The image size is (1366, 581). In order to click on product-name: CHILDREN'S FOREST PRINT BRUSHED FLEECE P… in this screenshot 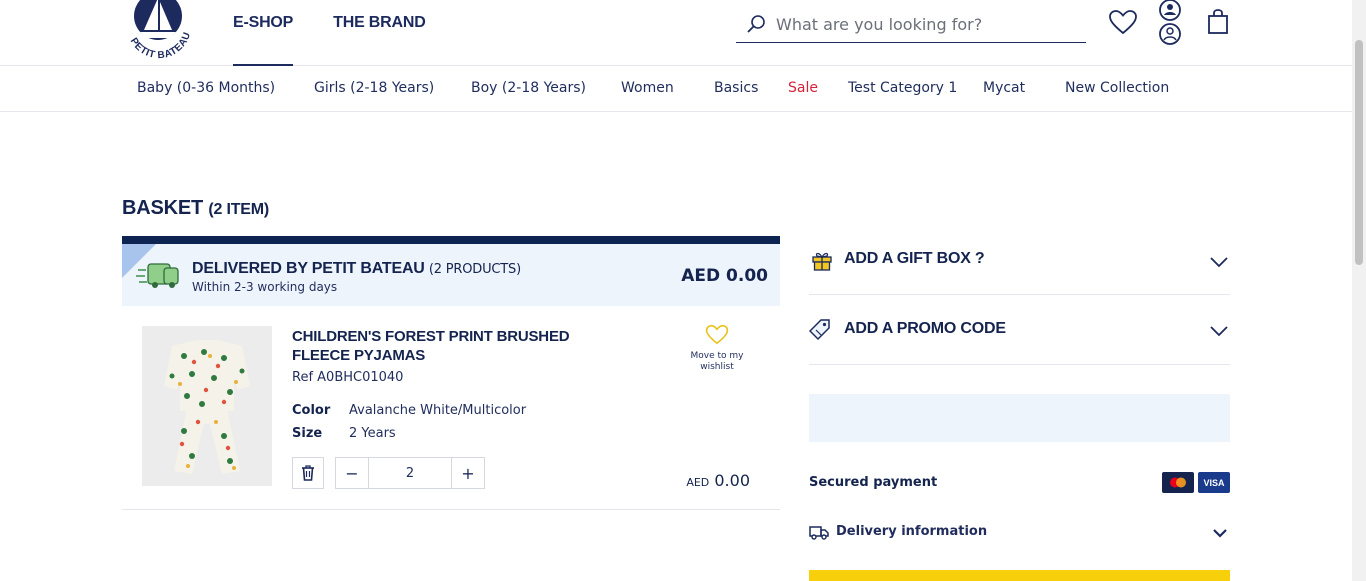, I will do `click(452, 346)`.